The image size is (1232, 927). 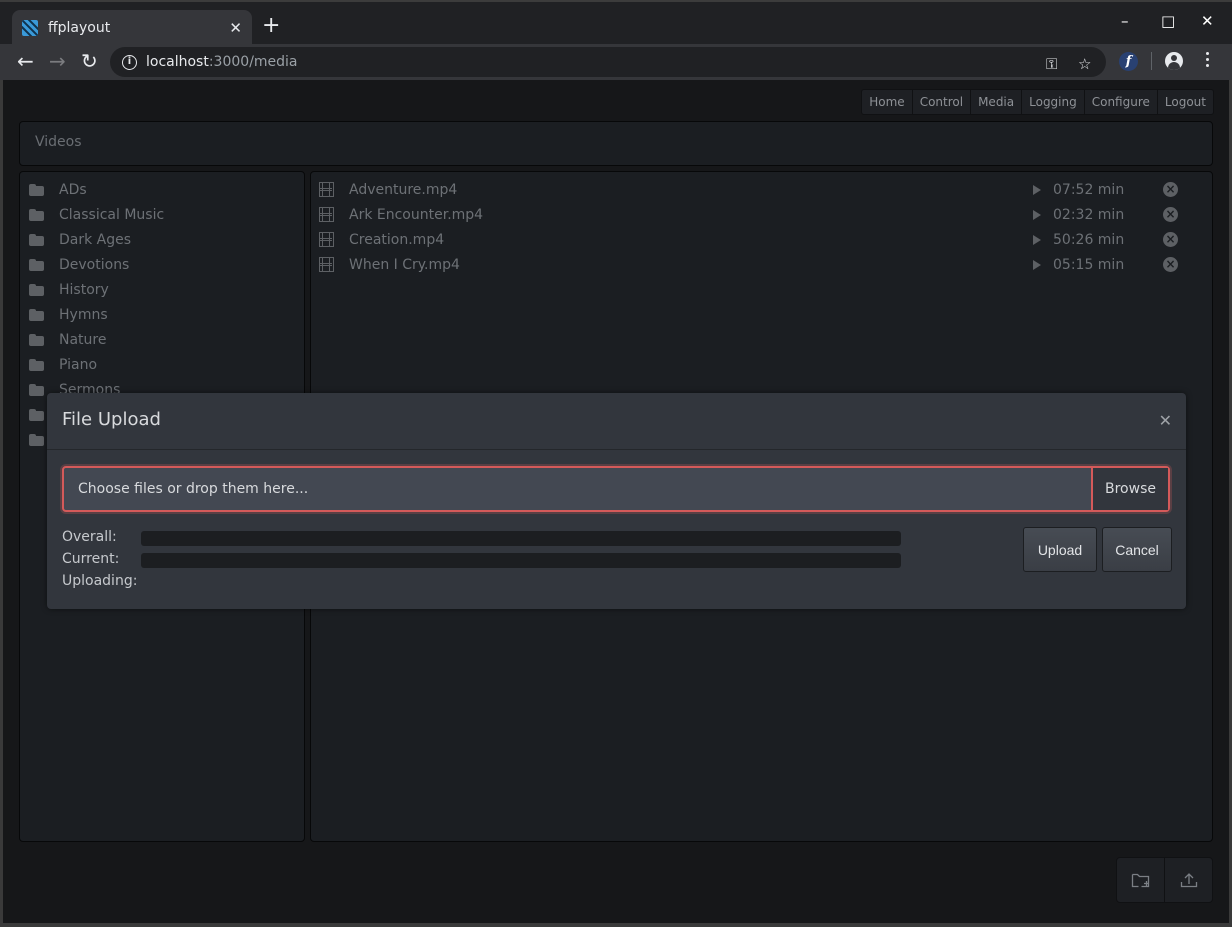 I want to click on file-duration: 50:26 min, so click(x=1089, y=239).